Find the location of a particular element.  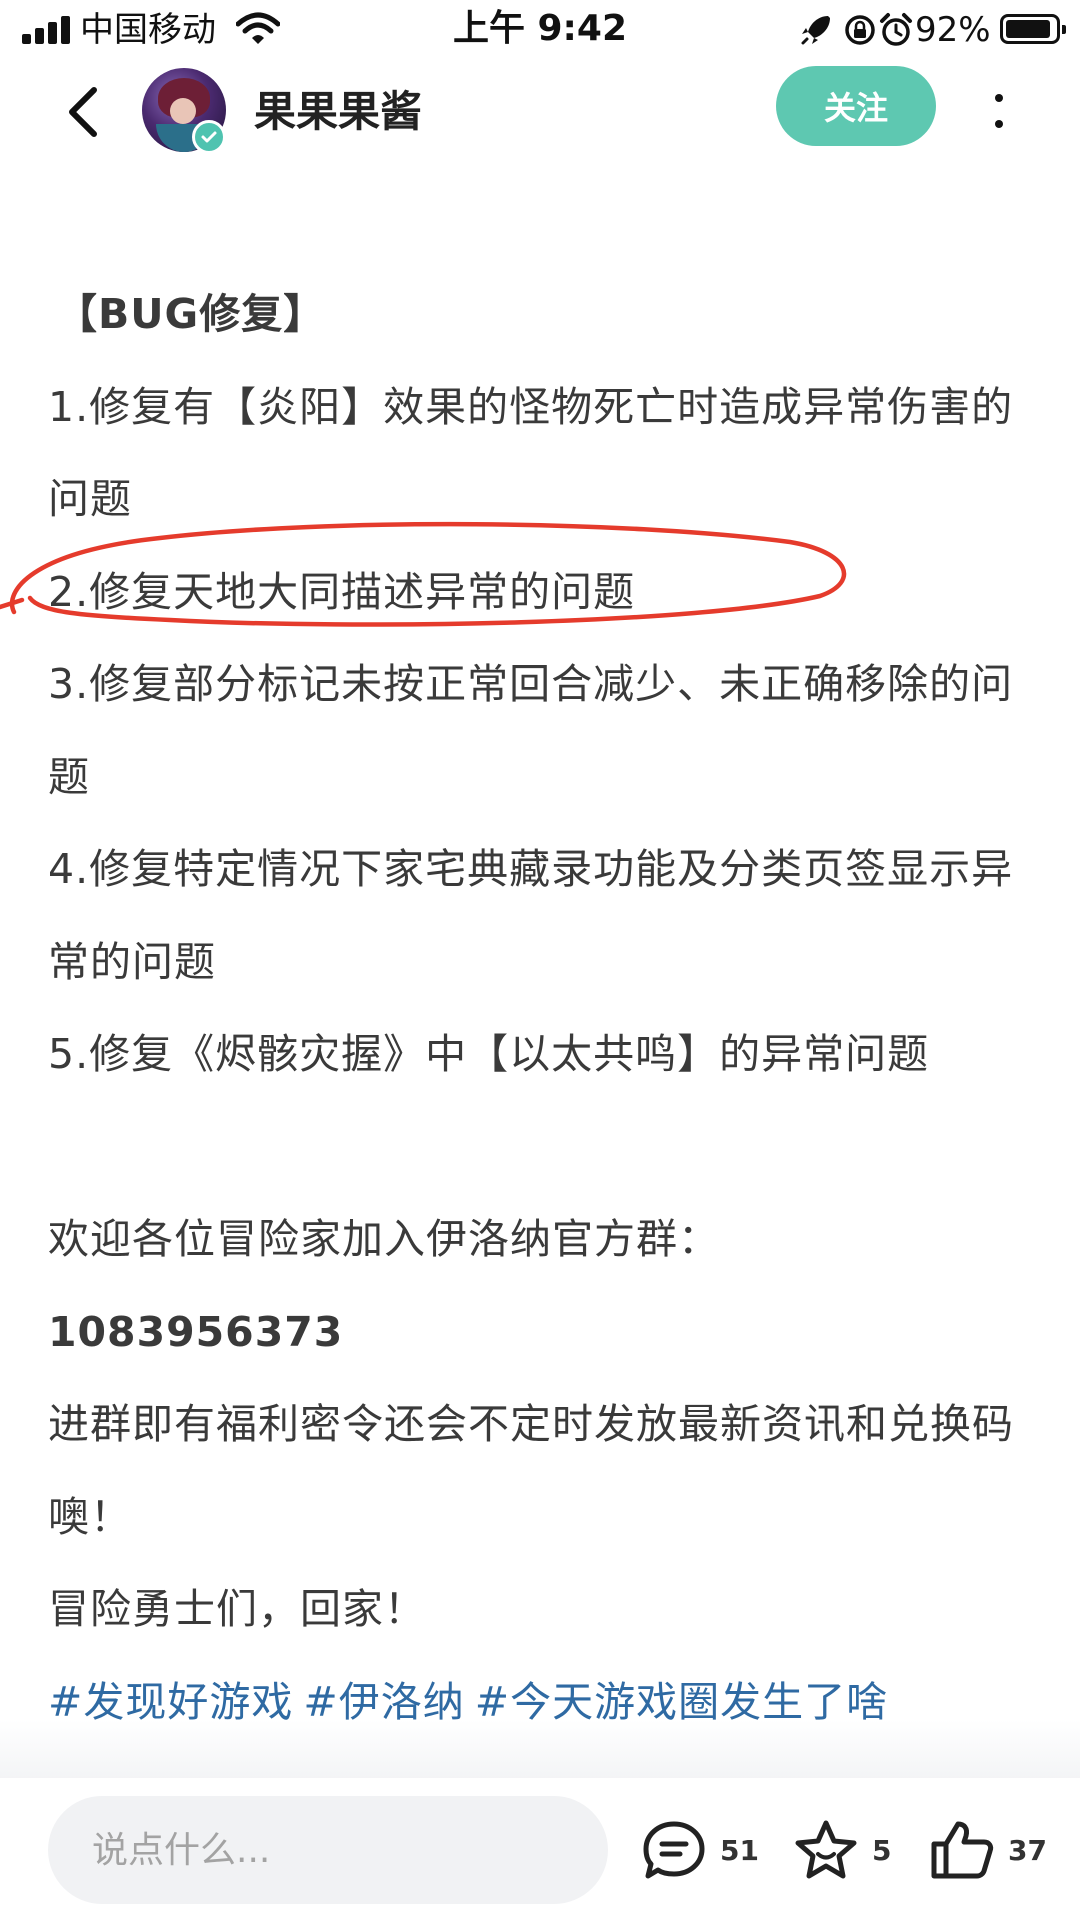

status-bar: 中国移动 上午 9:42 92% is located at coordinates (540, 31).